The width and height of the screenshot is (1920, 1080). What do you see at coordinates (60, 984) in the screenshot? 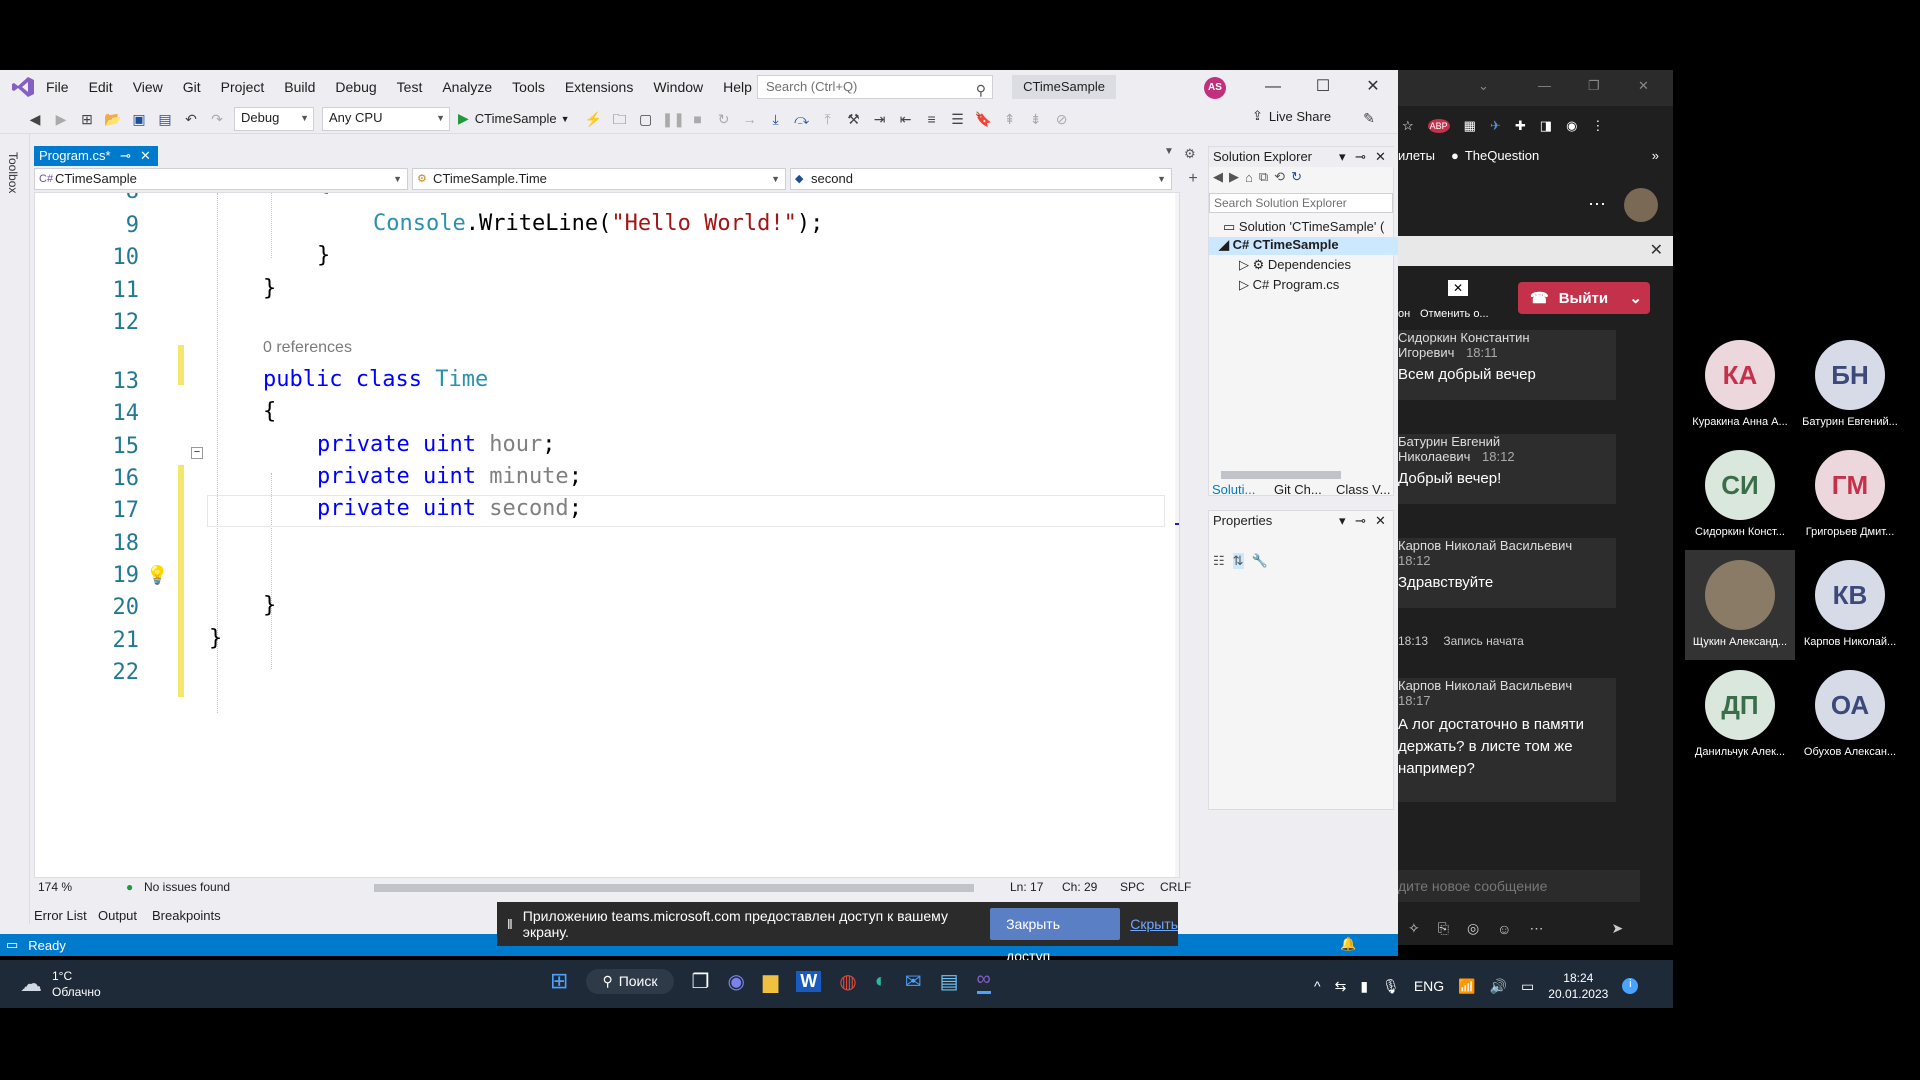
I see `weather-widget: ☁ 1°C Облачно` at bounding box center [60, 984].